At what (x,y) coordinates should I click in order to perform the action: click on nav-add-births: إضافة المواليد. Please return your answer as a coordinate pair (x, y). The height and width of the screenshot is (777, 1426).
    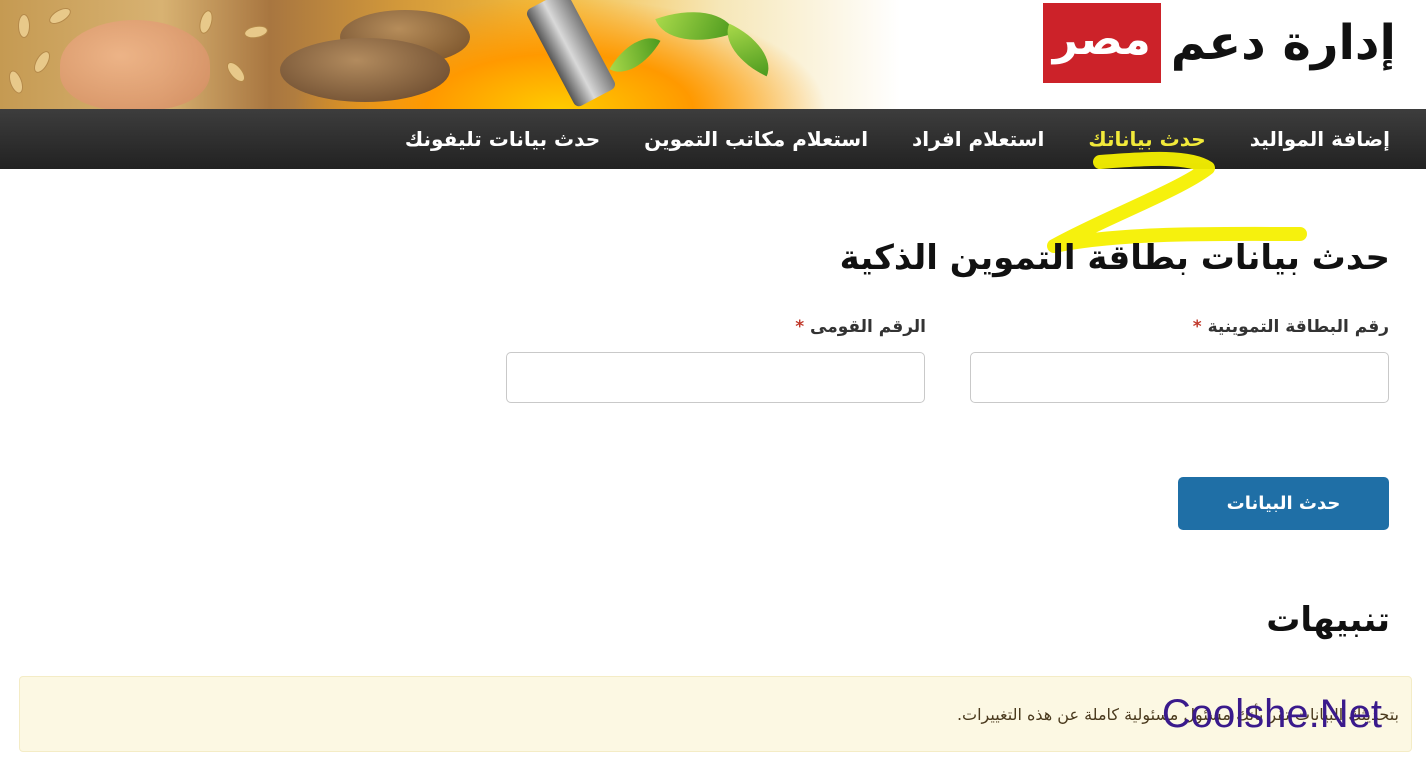
    Looking at the image, I should click on (1320, 139).